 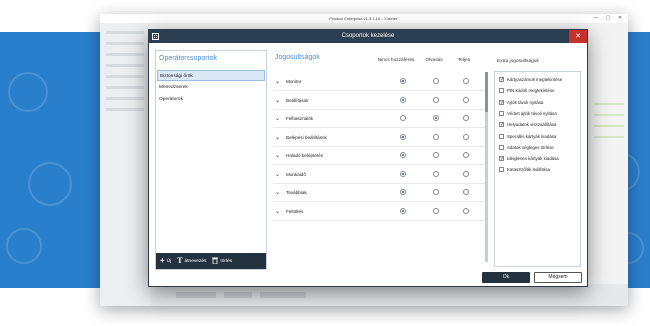 What do you see at coordinates (379, 119) in the screenshot?
I see `rights-row: ⌄ Felhasználók` at bounding box center [379, 119].